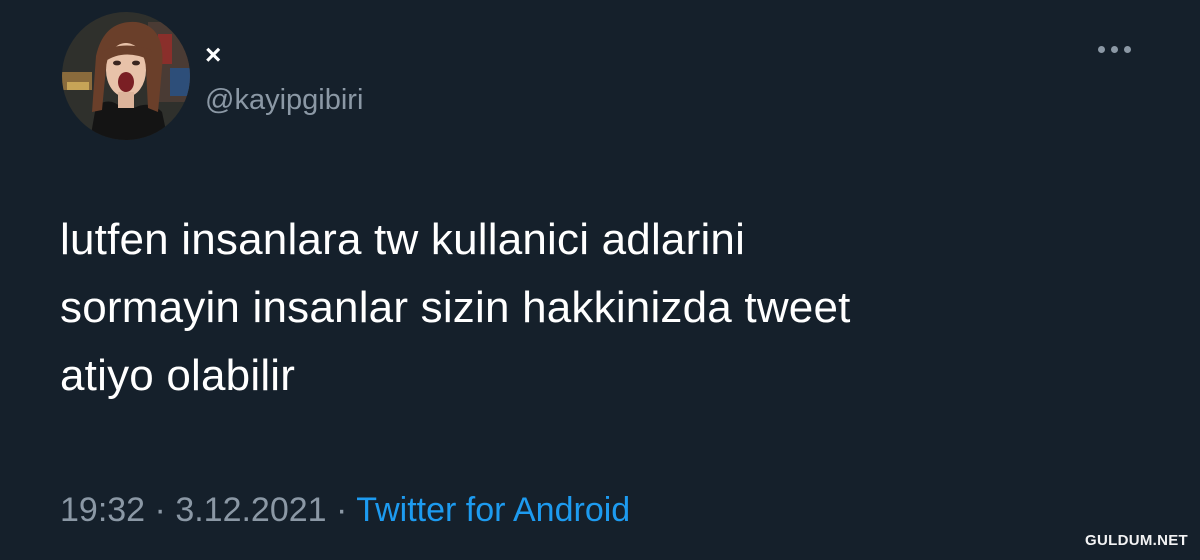 The height and width of the screenshot is (560, 1200). What do you see at coordinates (102, 510) in the screenshot?
I see `tweet-time: 19:32` at bounding box center [102, 510].